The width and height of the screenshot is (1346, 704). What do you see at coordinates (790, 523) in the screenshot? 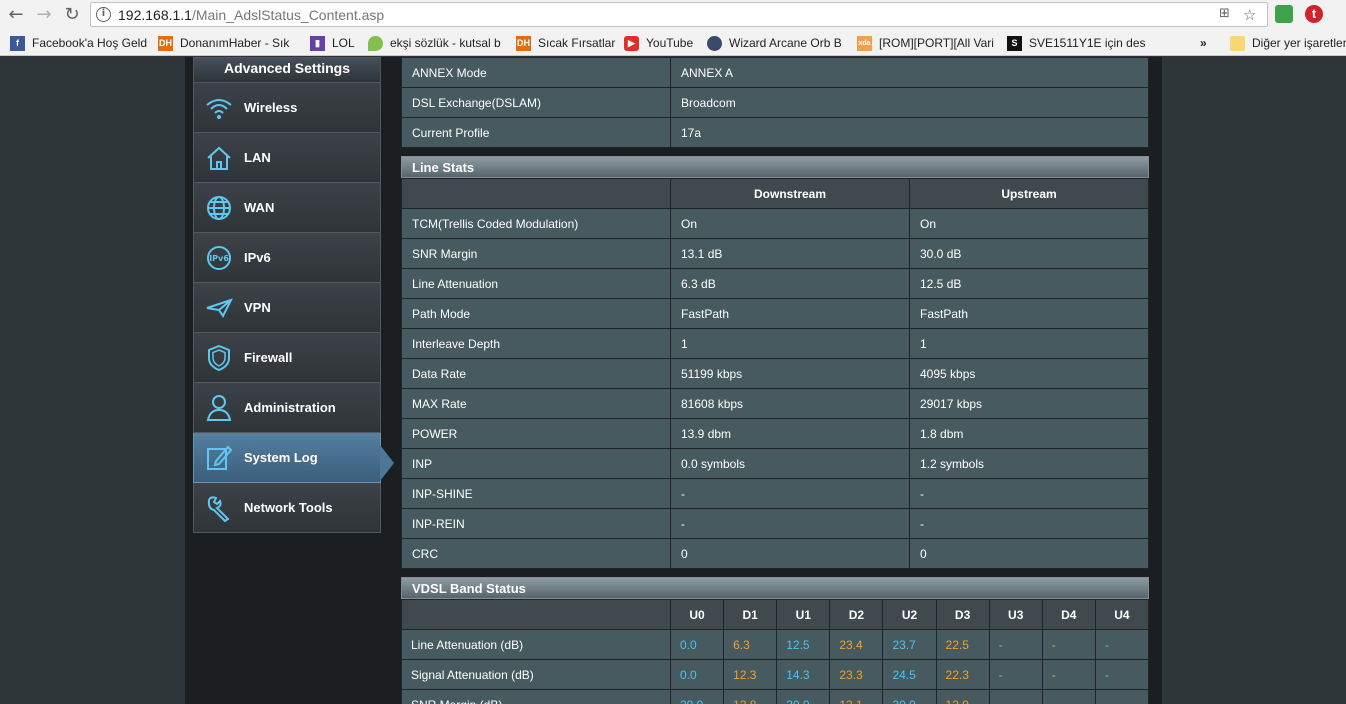
I see `downstream-value: -` at bounding box center [790, 523].